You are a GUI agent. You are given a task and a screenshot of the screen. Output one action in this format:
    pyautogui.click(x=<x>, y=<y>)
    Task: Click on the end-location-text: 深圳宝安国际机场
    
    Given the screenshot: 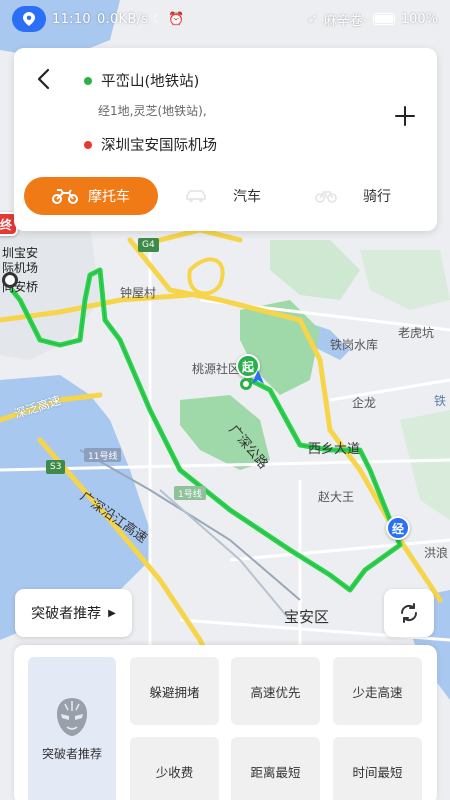 What is the action you would take?
    pyautogui.click(x=159, y=146)
    